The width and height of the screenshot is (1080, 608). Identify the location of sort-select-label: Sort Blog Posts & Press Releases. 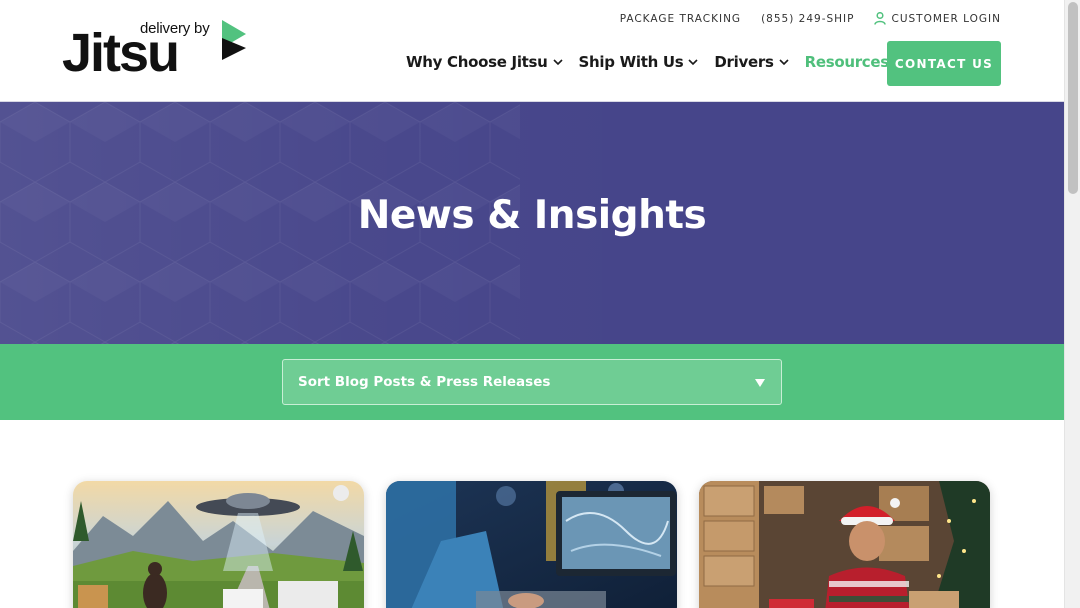
(424, 382).